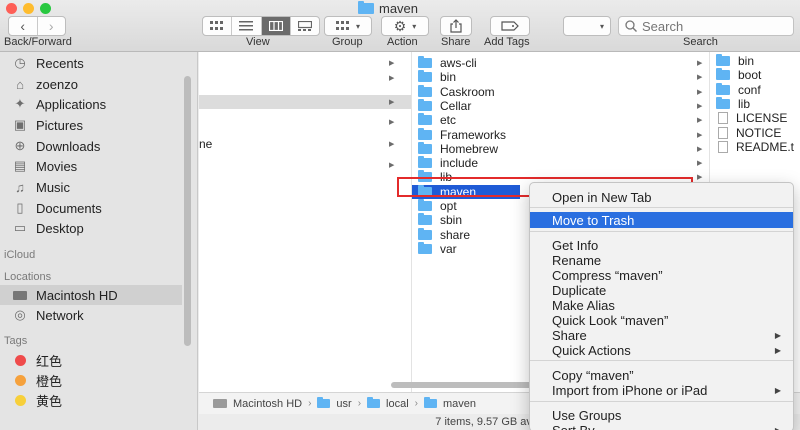 This screenshot has height=430, width=800. I want to click on list-view-button, so click(247, 26).